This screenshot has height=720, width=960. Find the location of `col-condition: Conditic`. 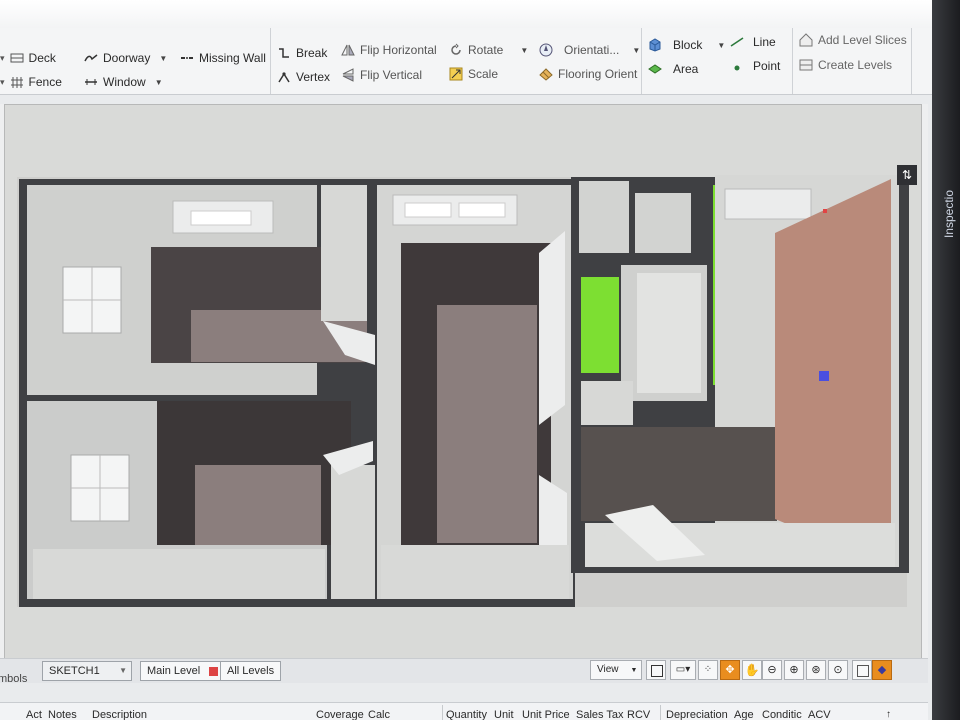

col-condition: Conditic is located at coordinates (782, 714).